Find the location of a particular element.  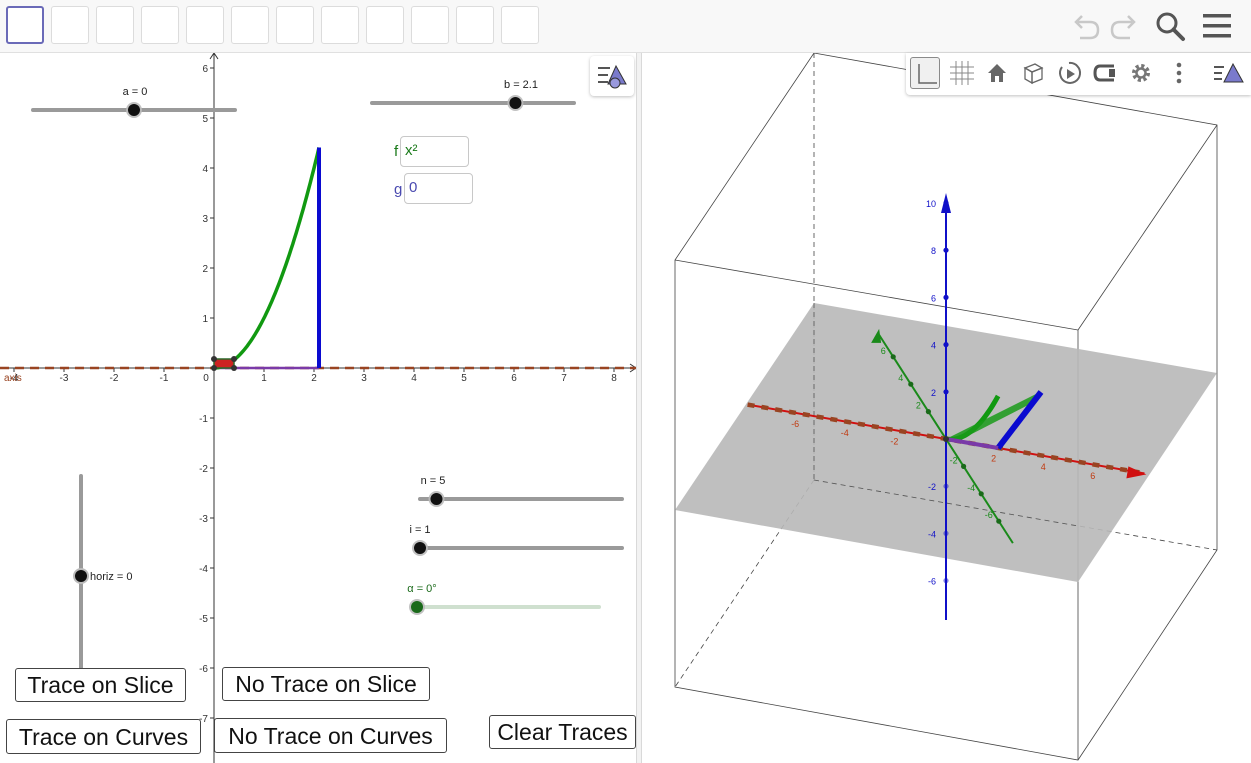

undo-icon is located at coordinates (1086, 26).